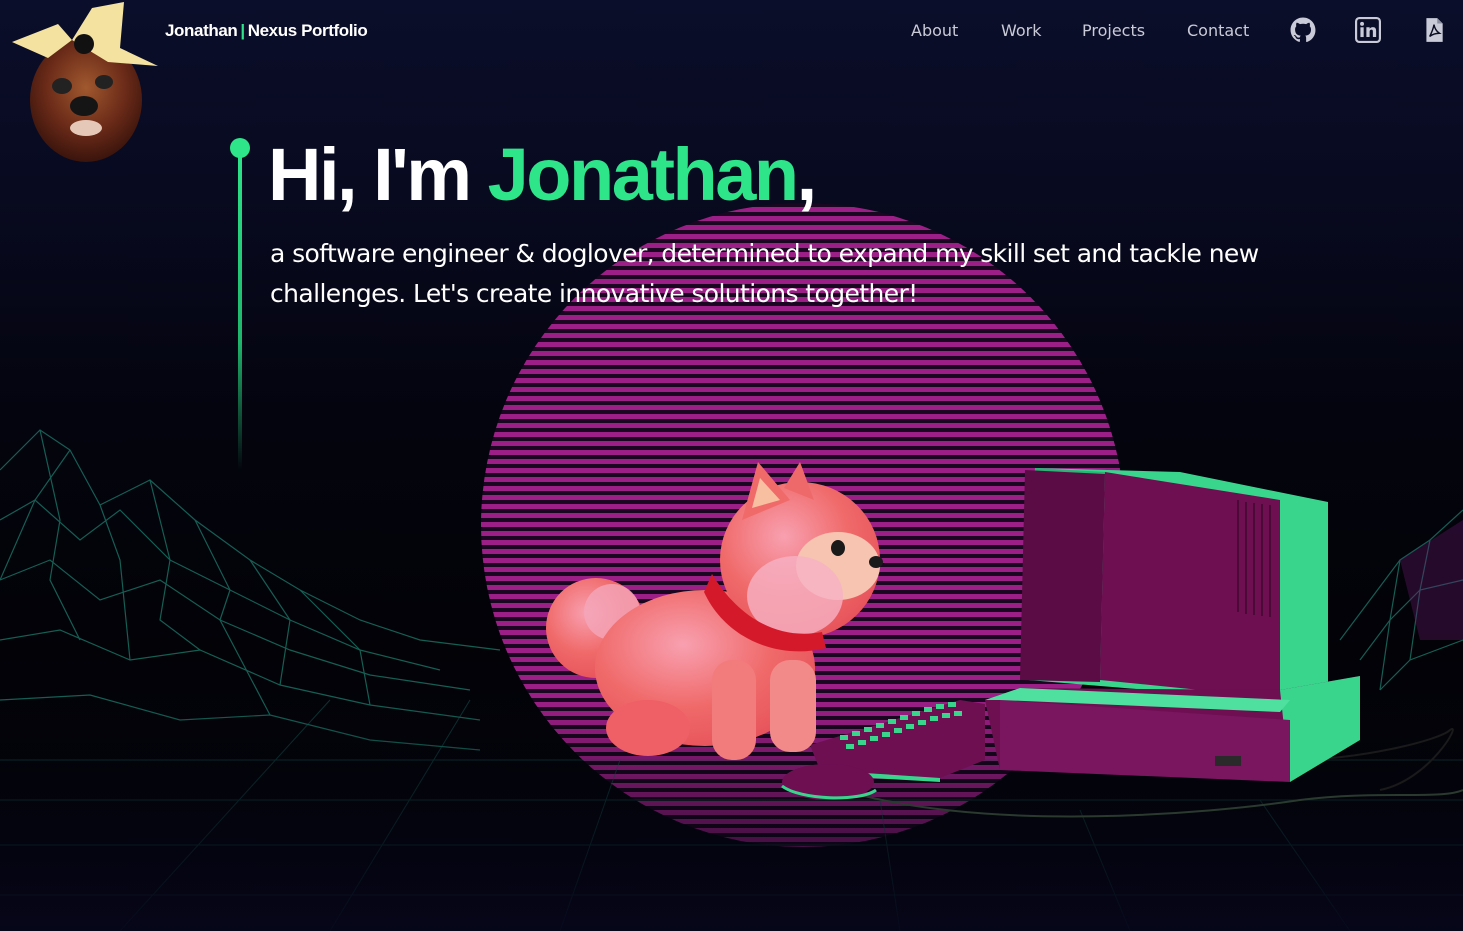  I want to click on nav-about-link: About, so click(934, 30).